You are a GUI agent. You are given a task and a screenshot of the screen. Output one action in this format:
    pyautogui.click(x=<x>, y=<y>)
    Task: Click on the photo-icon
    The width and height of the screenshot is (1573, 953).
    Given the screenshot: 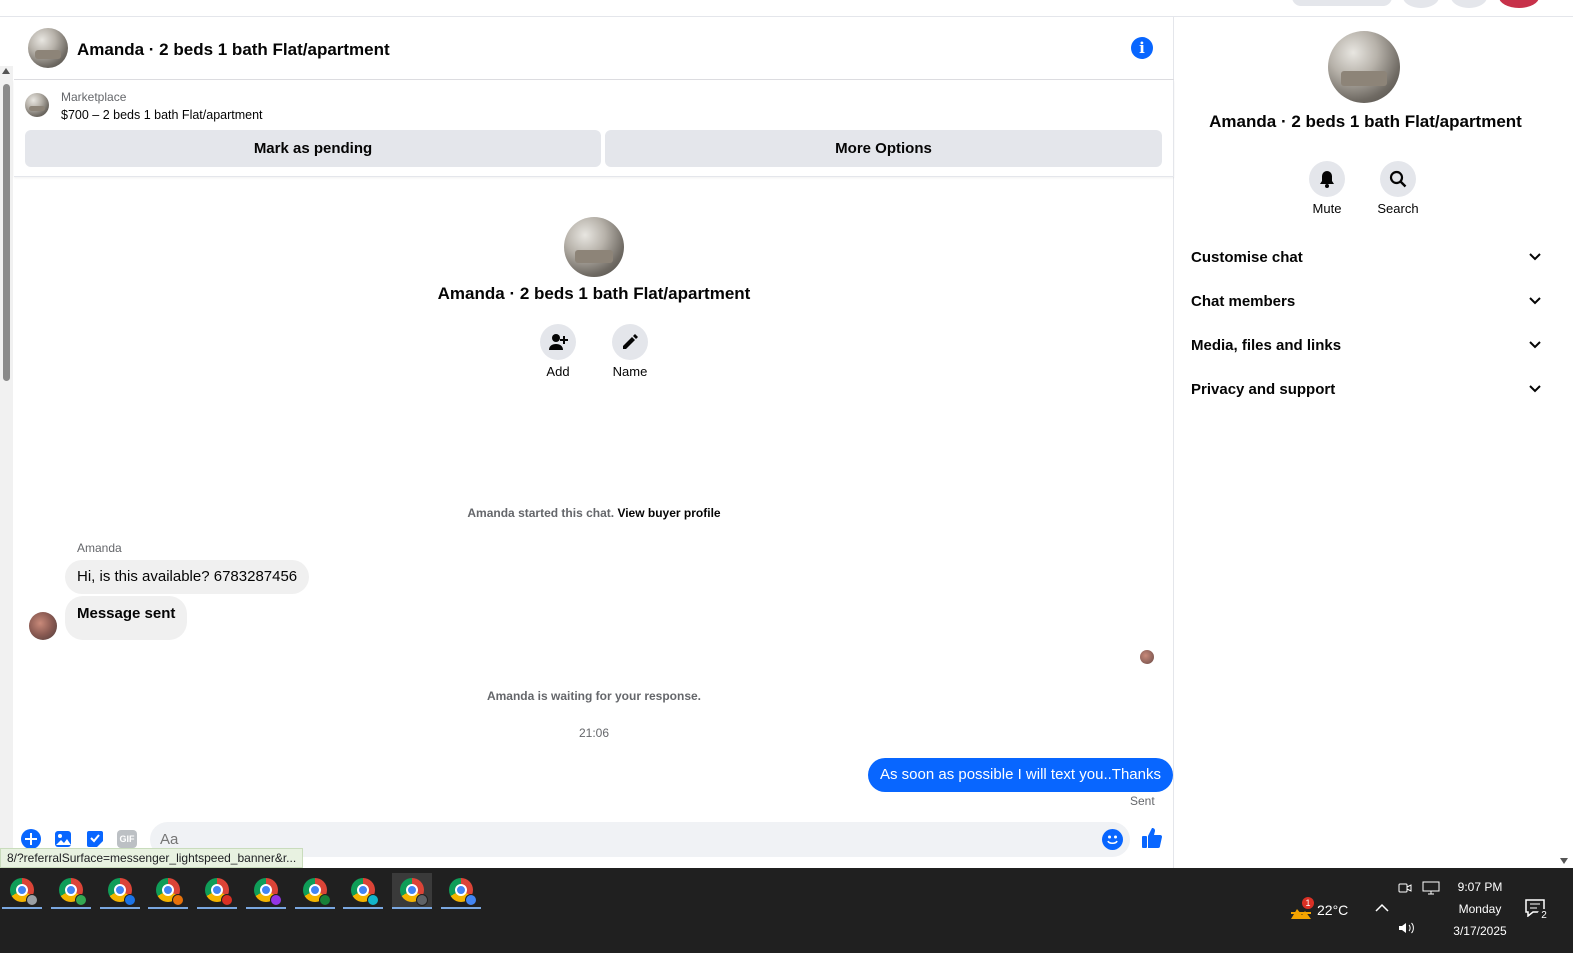 What is the action you would take?
    pyautogui.click(x=63, y=839)
    